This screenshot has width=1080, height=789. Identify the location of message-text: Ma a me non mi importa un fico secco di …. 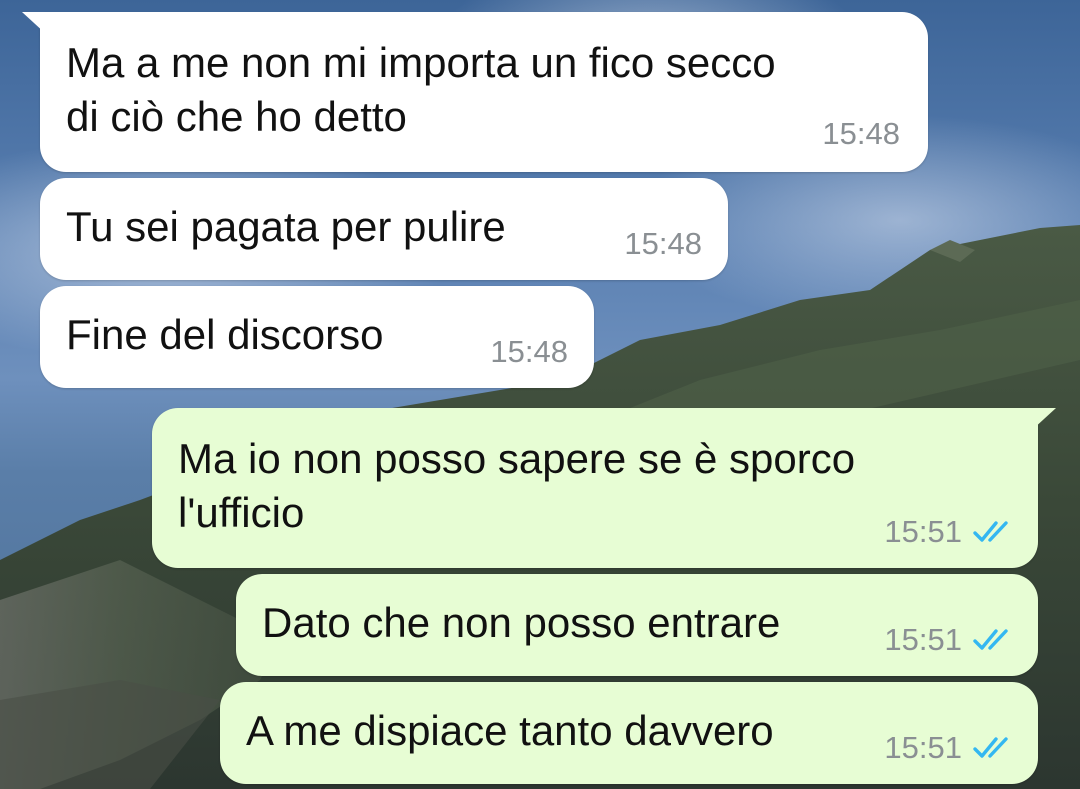
(421, 90).